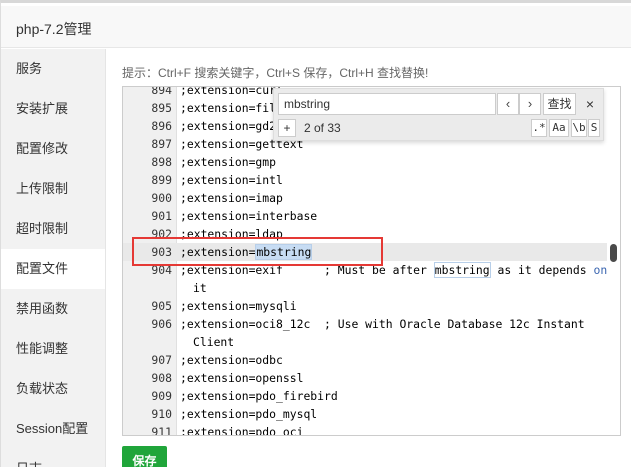  Describe the element at coordinates (161, 396) in the screenshot. I see `line-number: 909` at that location.